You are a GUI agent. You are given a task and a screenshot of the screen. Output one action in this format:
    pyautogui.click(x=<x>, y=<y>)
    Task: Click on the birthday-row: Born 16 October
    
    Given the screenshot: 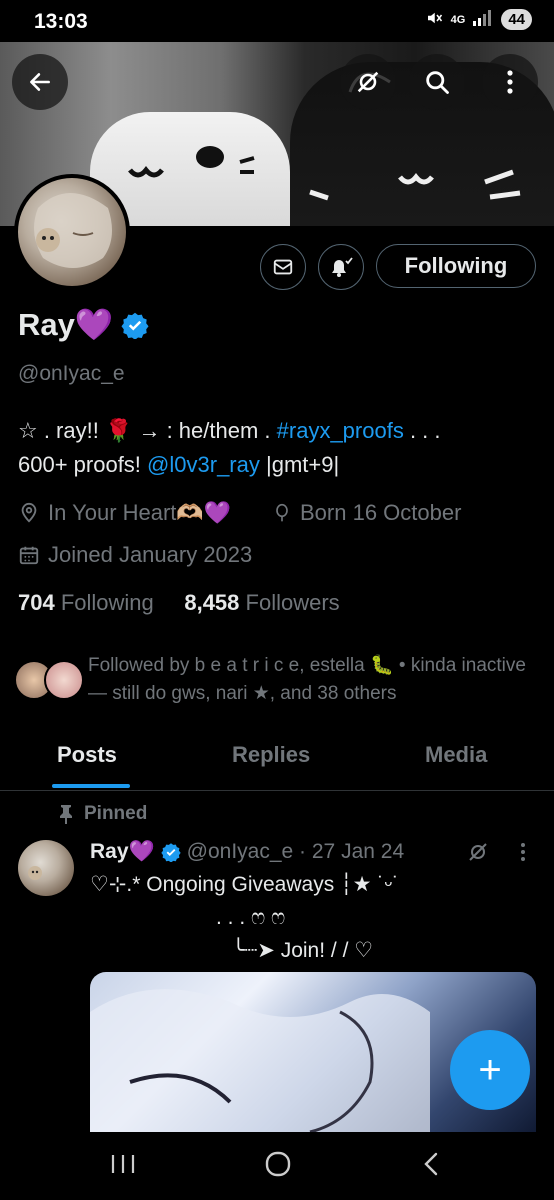 What is the action you would take?
    pyautogui.click(x=366, y=513)
    